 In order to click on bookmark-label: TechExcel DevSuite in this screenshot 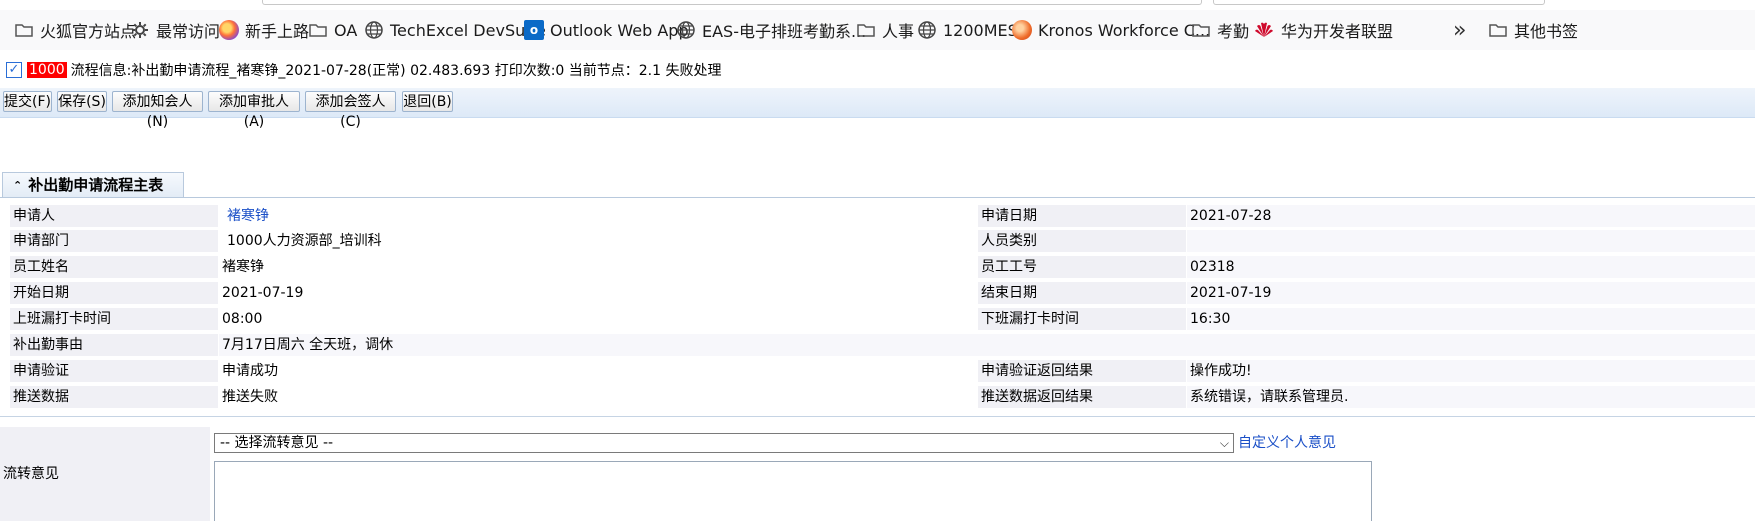, I will do `click(468, 30)`.